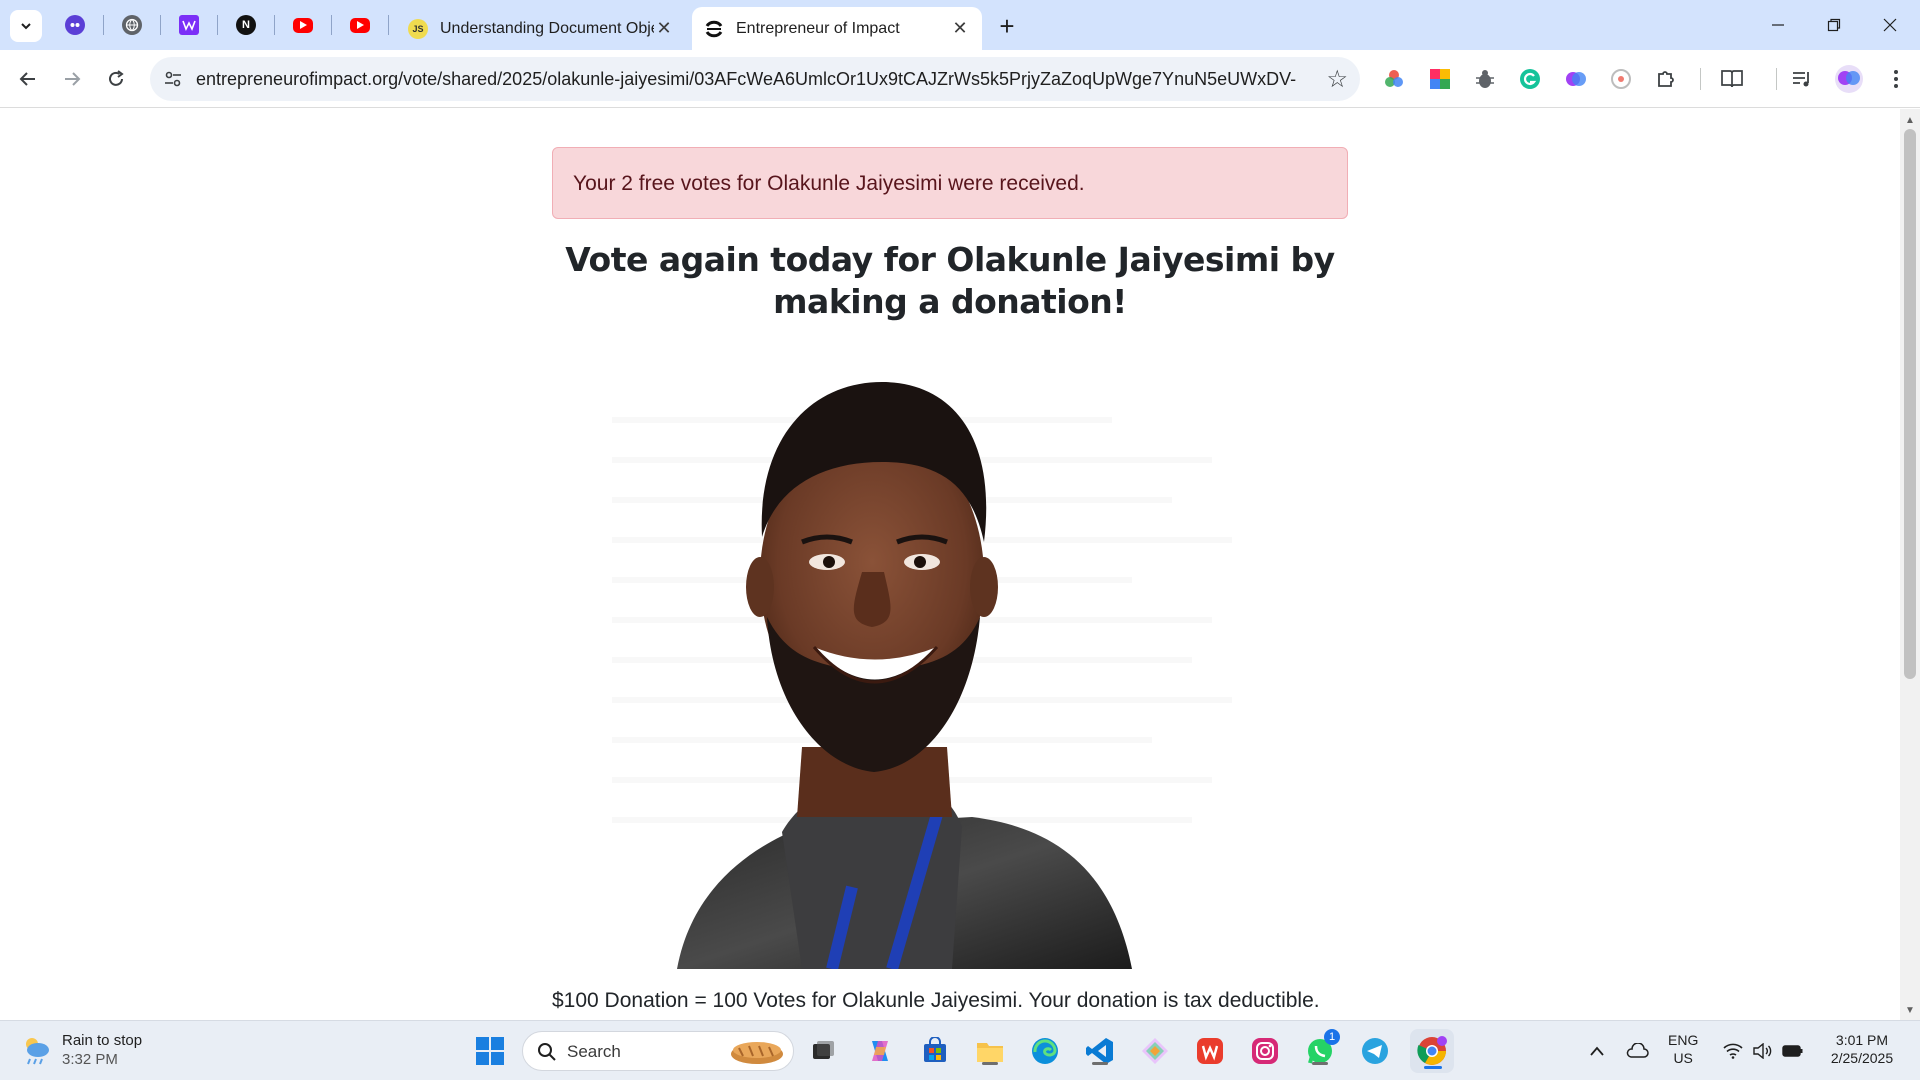 This screenshot has height=1080, width=1920. I want to click on search-label: Search, so click(594, 1051).